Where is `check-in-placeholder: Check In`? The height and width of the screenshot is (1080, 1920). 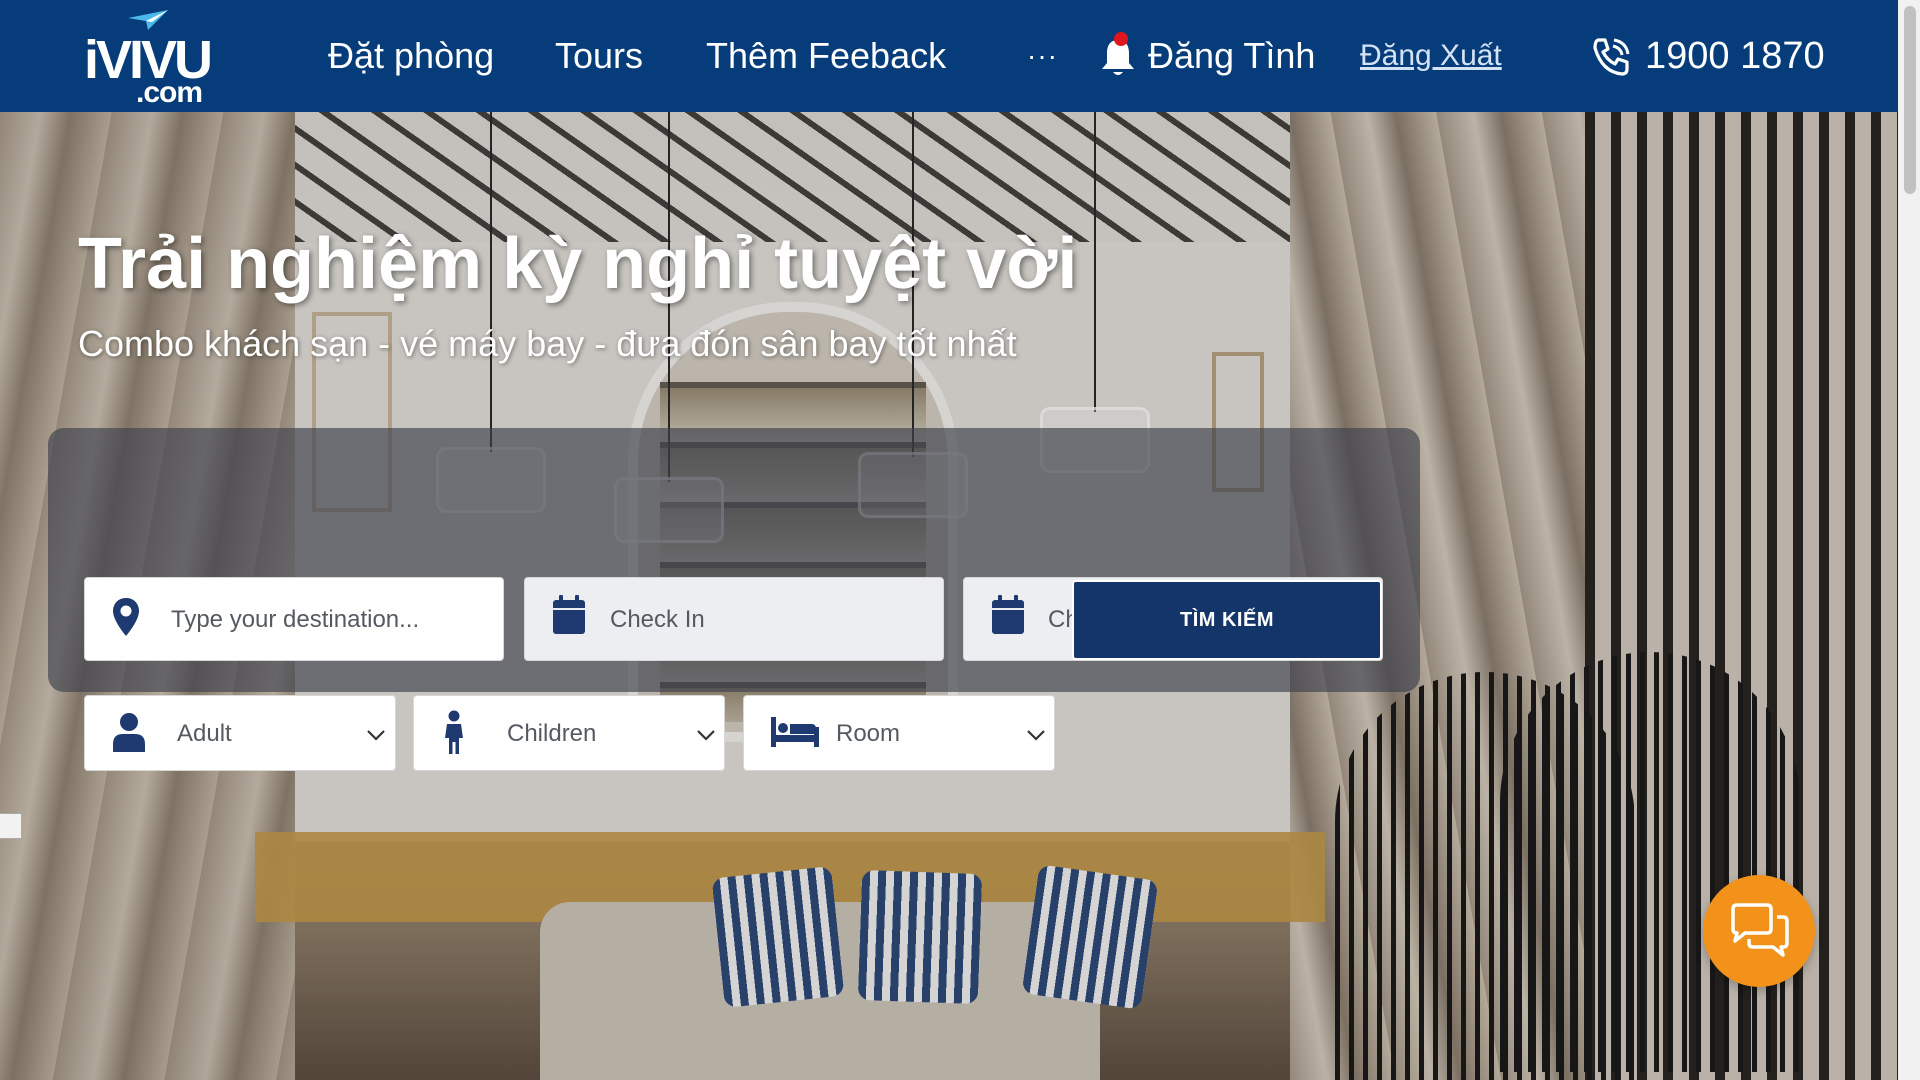 check-in-placeholder: Check In is located at coordinates (657, 619).